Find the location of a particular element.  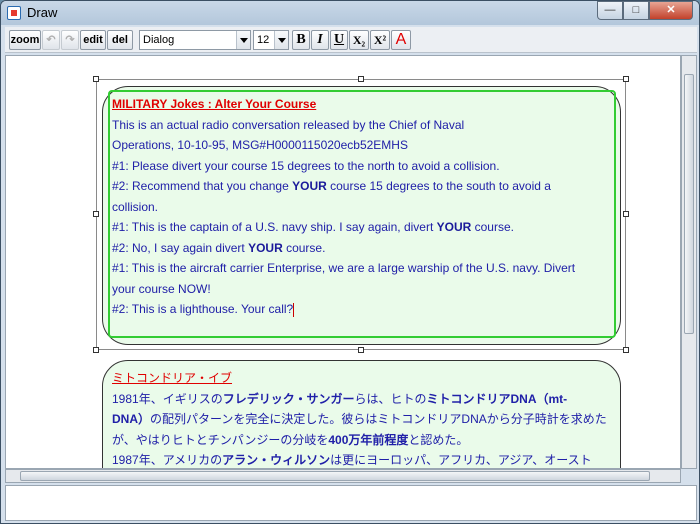

horizontal-scrollbar is located at coordinates (343, 476).